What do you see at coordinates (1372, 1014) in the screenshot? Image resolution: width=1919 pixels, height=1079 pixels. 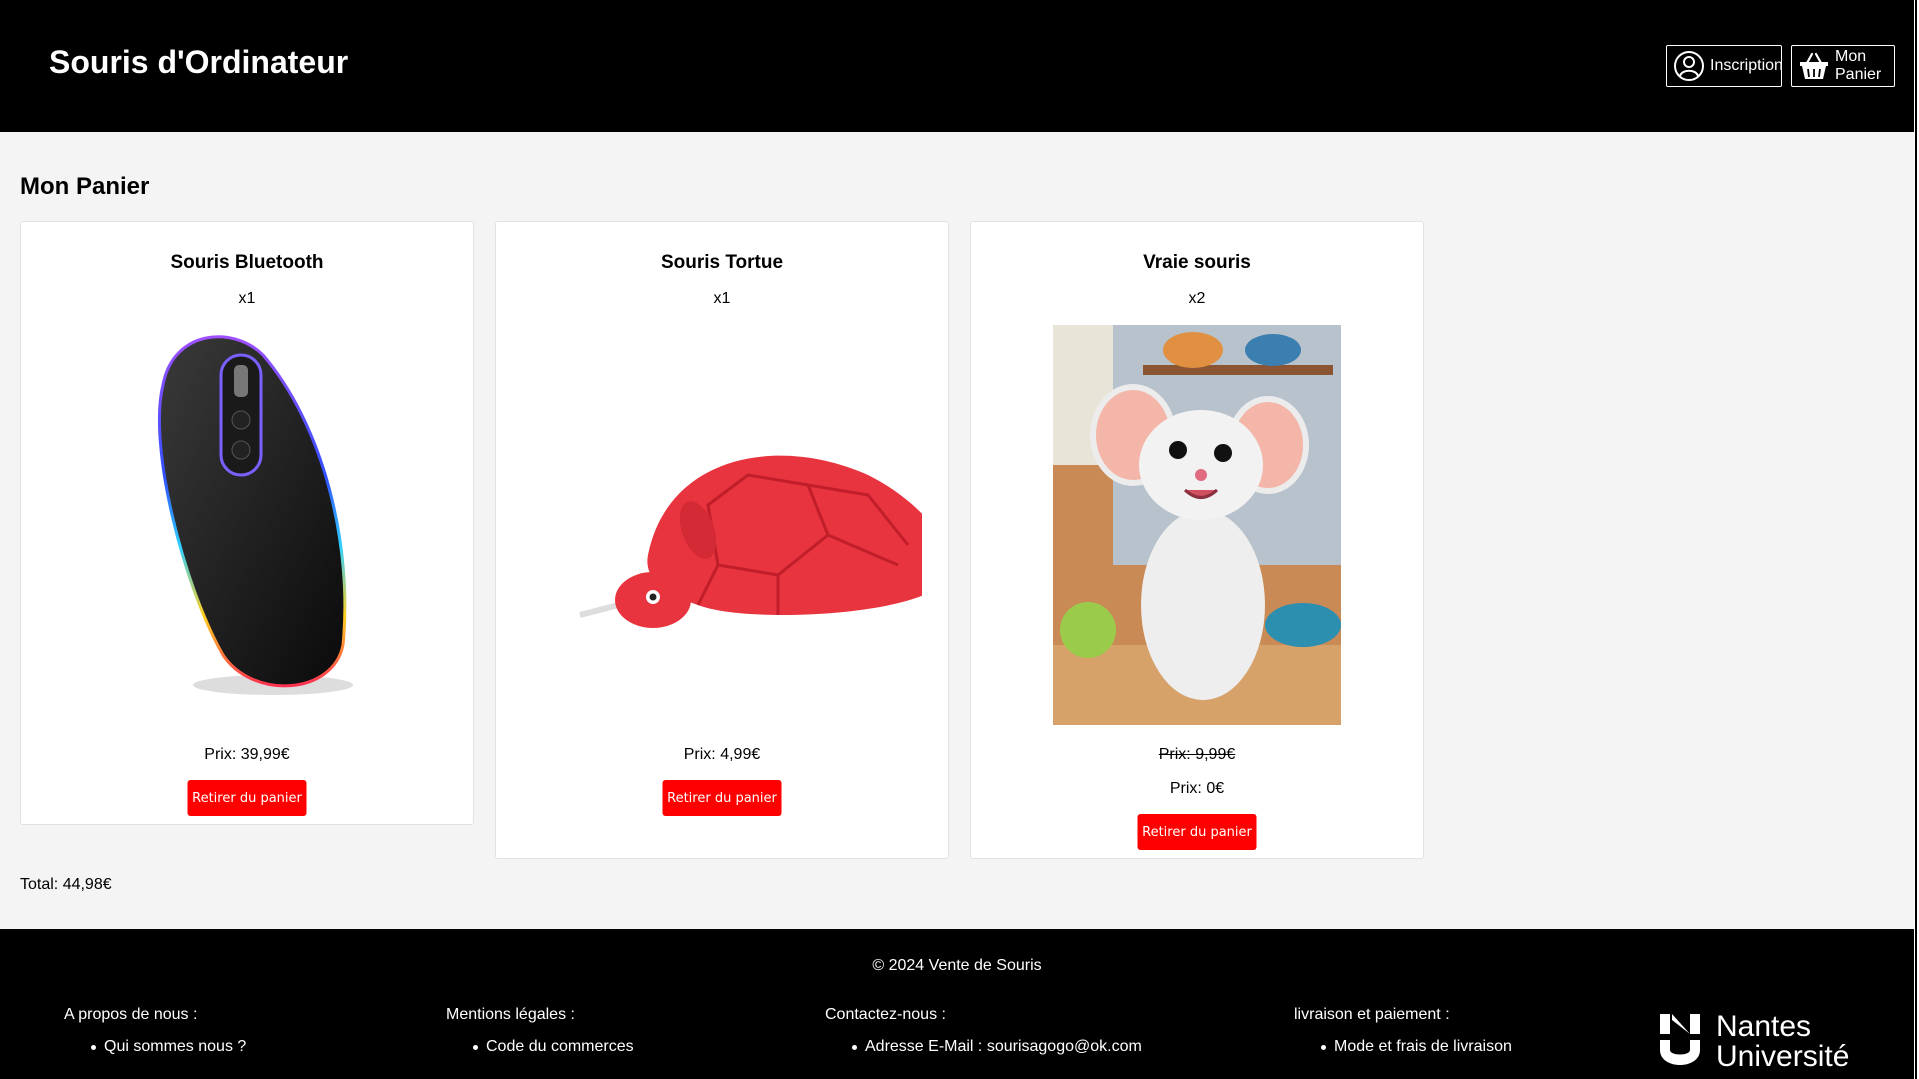 I see `footer-column-title: livraison et paiement :` at bounding box center [1372, 1014].